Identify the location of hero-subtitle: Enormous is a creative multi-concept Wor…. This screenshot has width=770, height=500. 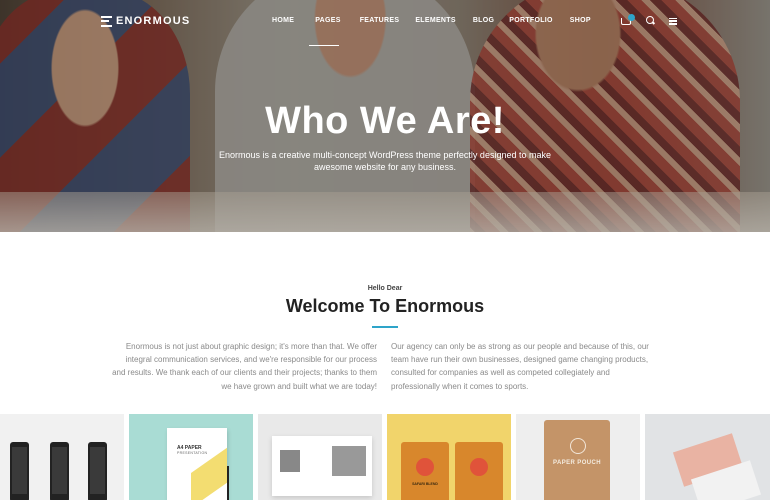
(385, 161).